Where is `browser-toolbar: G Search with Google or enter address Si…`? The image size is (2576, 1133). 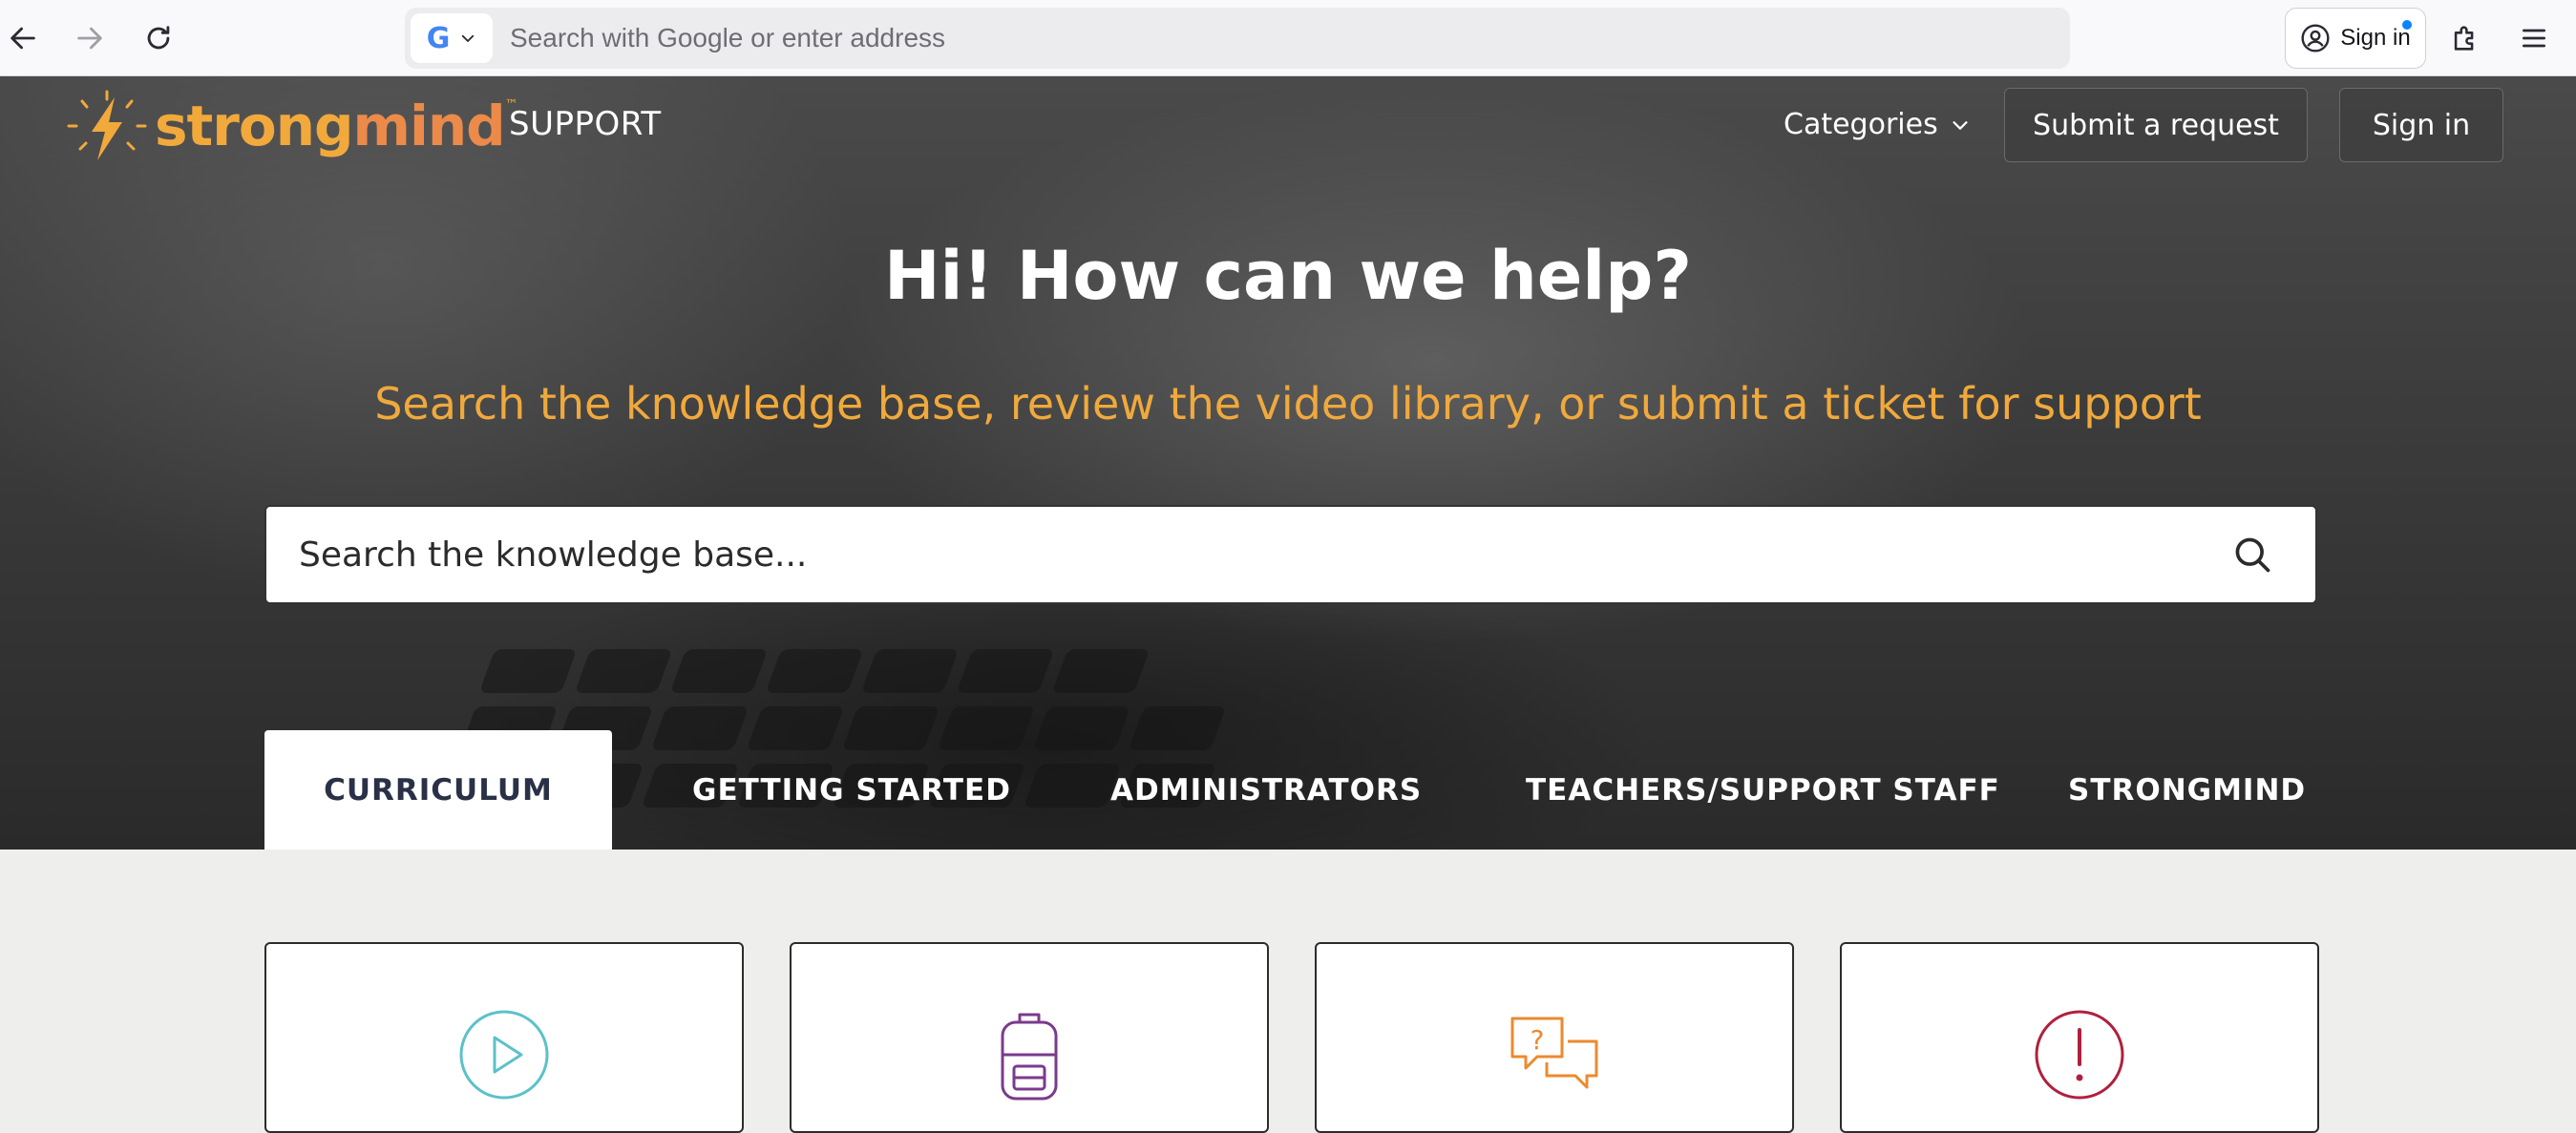
browser-toolbar: G Search with Google or enter address Si… is located at coordinates (1288, 38).